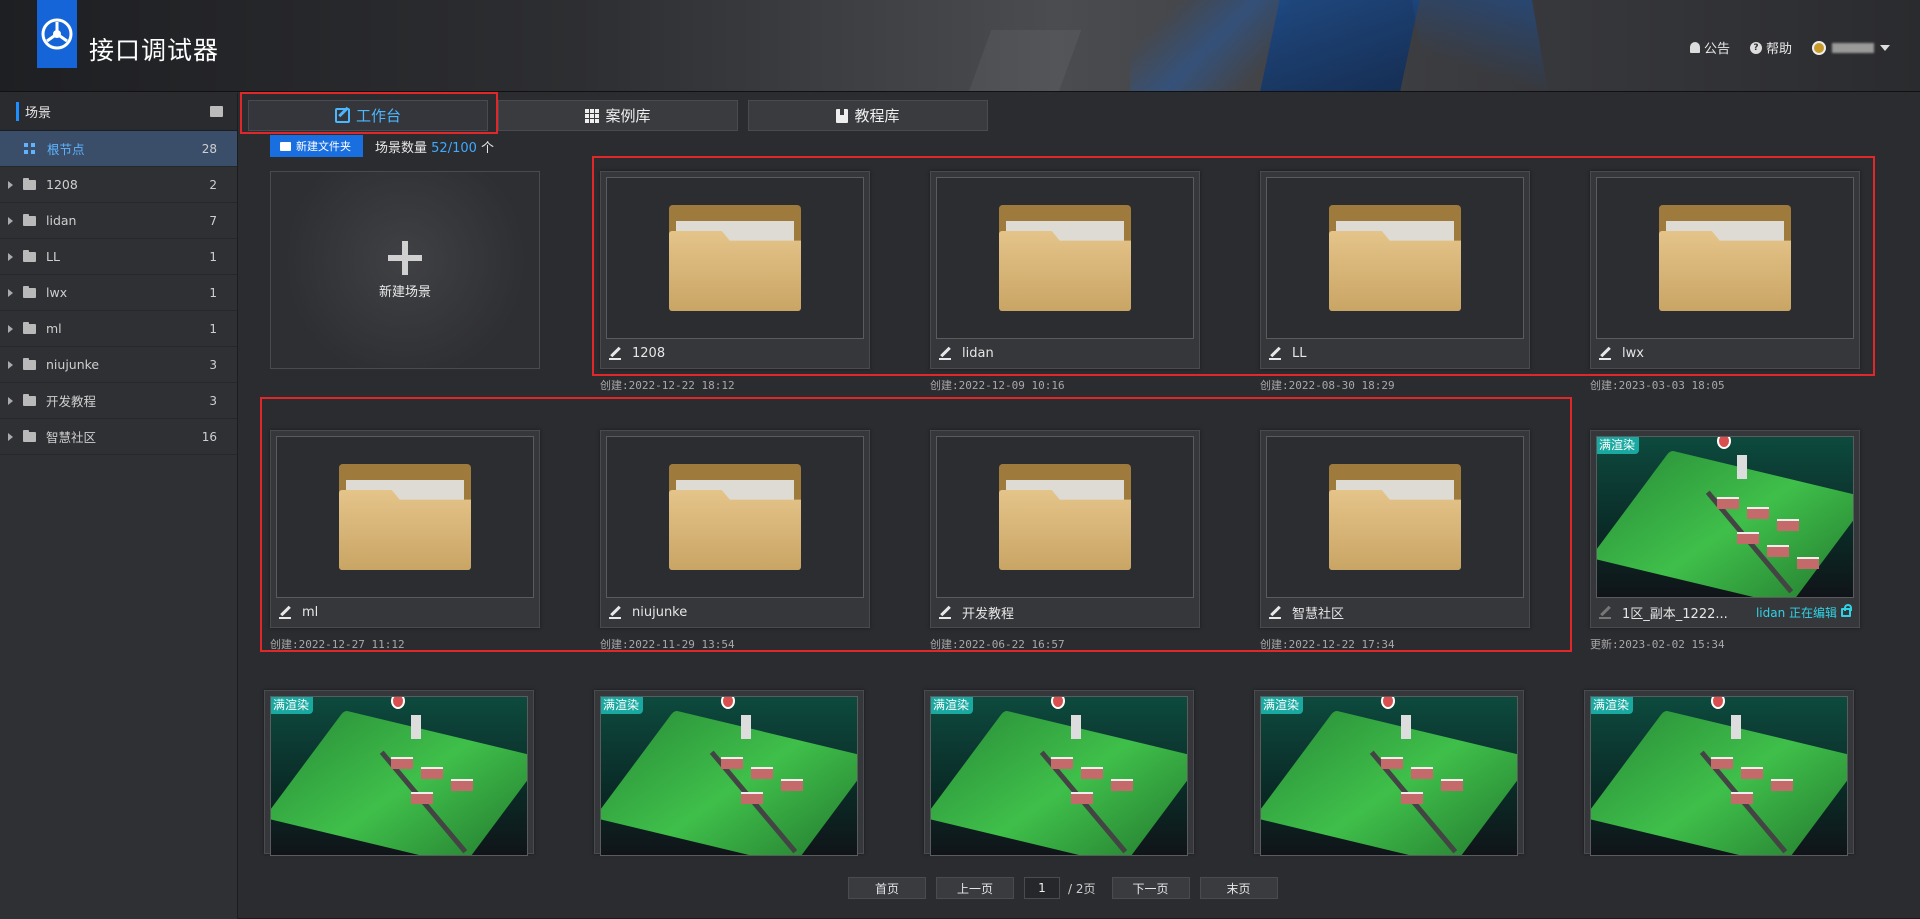 The height and width of the screenshot is (919, 1920). Describe the element at coordinates (1657, 385) in the screenshot. I see `folder-created-time: 创建:2023-03-03 18:05` at that location.